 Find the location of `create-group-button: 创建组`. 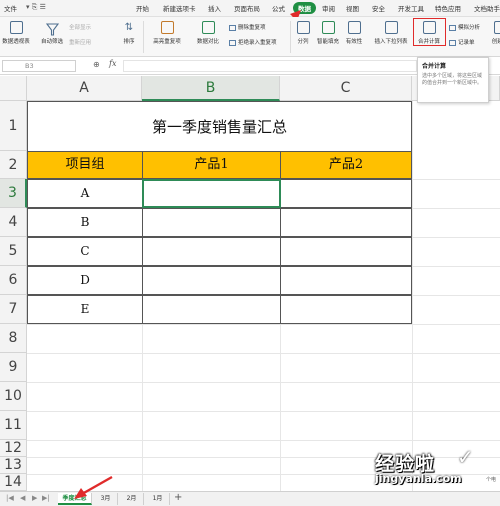

create-group-button: 创建组 is located at coordinates (494, 32).